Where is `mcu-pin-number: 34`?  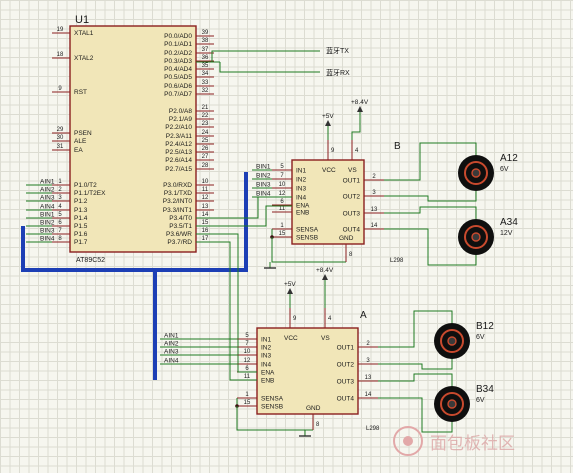
mcu-pin-number: 34 is located at coordinates (205, 74).